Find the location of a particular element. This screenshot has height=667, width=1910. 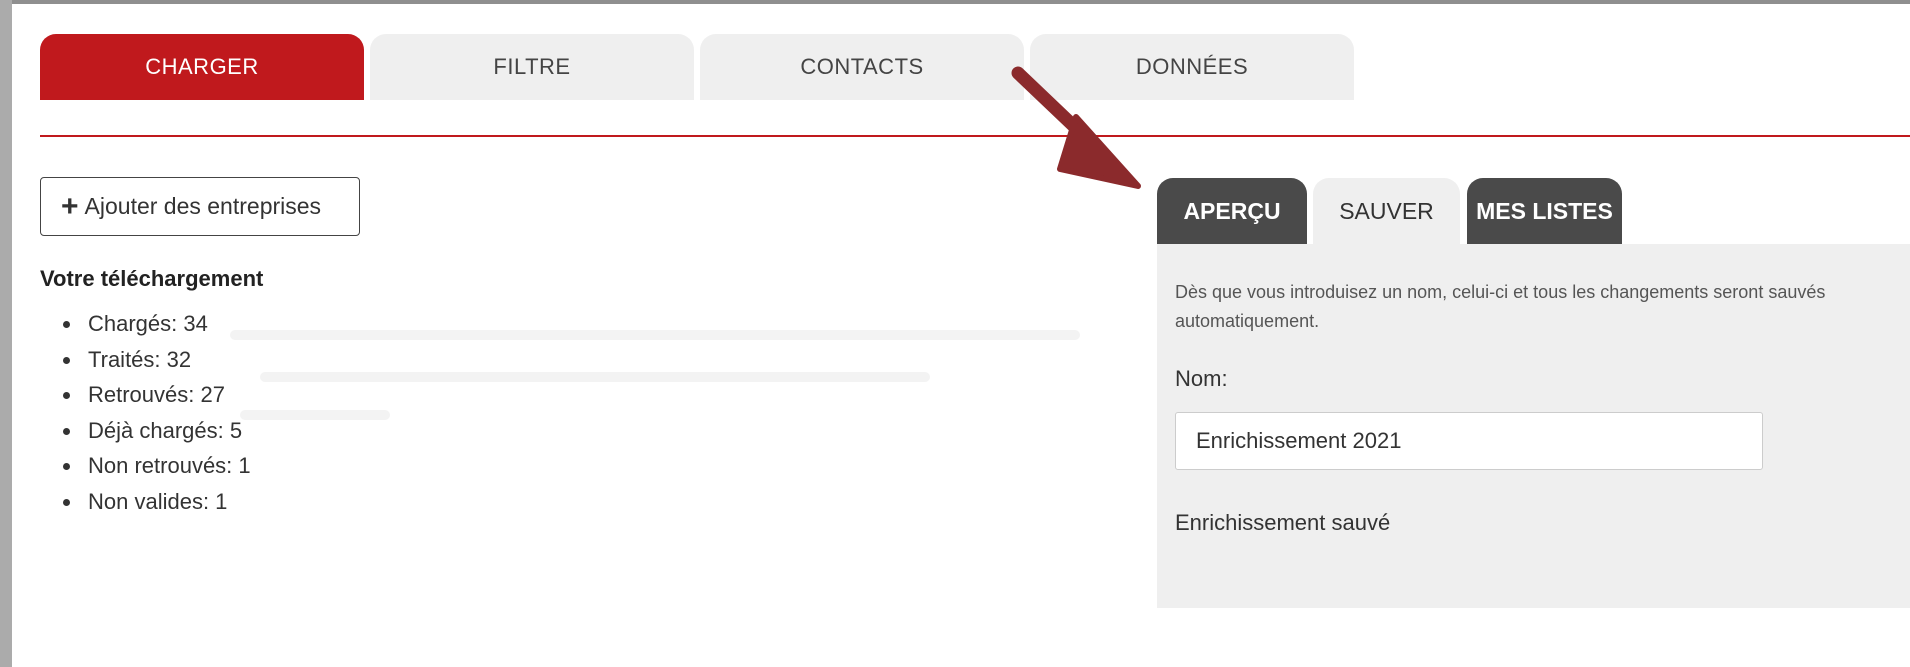

add-companies-button: + Ajouter des entreprises is located at coordinates (200, 206).